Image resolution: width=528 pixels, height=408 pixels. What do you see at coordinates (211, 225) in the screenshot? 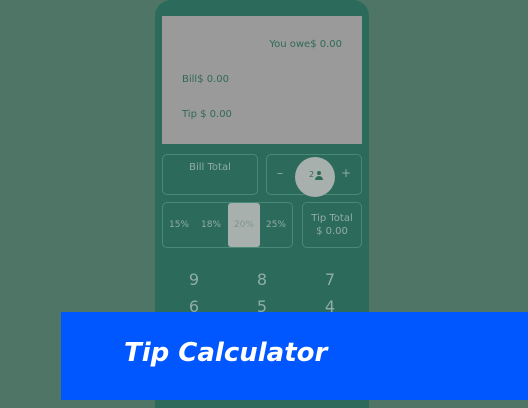
I see `tip-option-18: 18%` at bounding box center [211, 225].